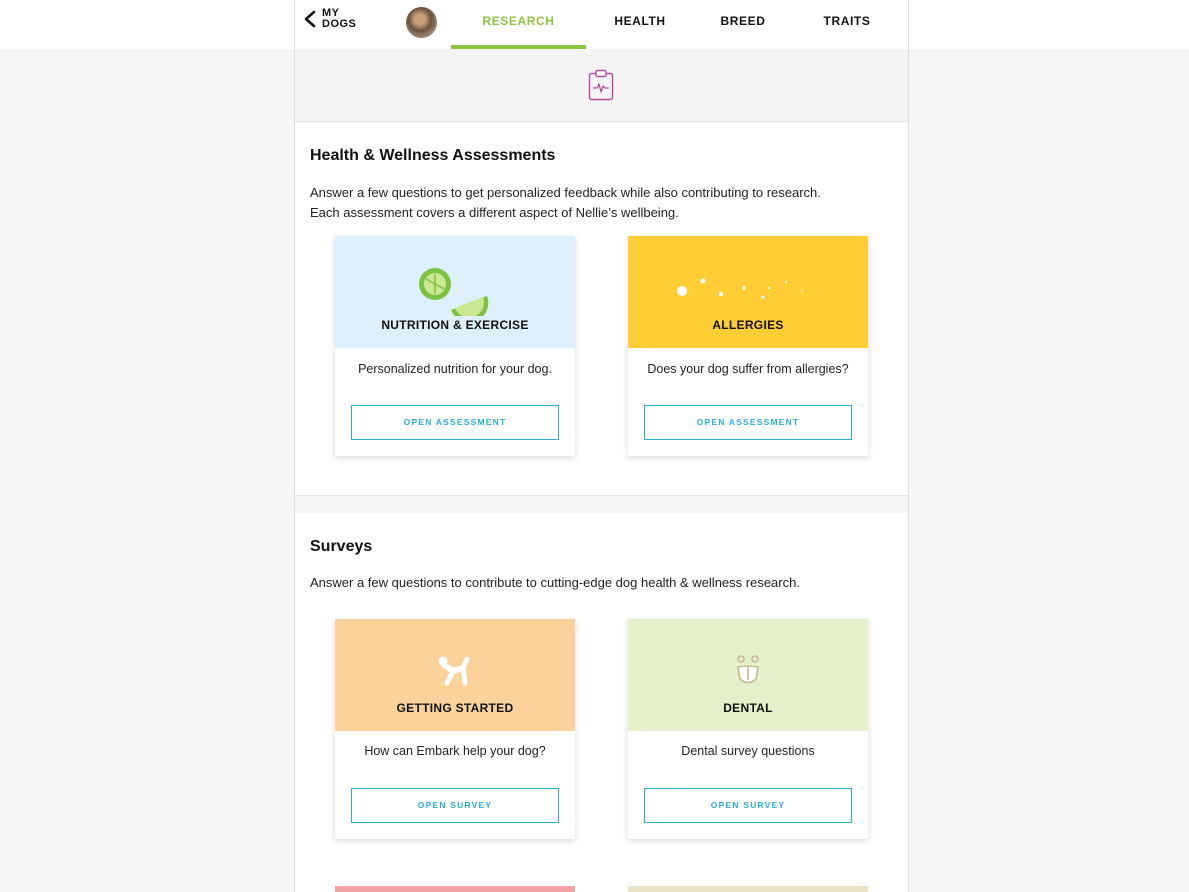 This screenshot has height=892, width=1189. I want to click on back-label: MY DOGS, so click(339, 18).